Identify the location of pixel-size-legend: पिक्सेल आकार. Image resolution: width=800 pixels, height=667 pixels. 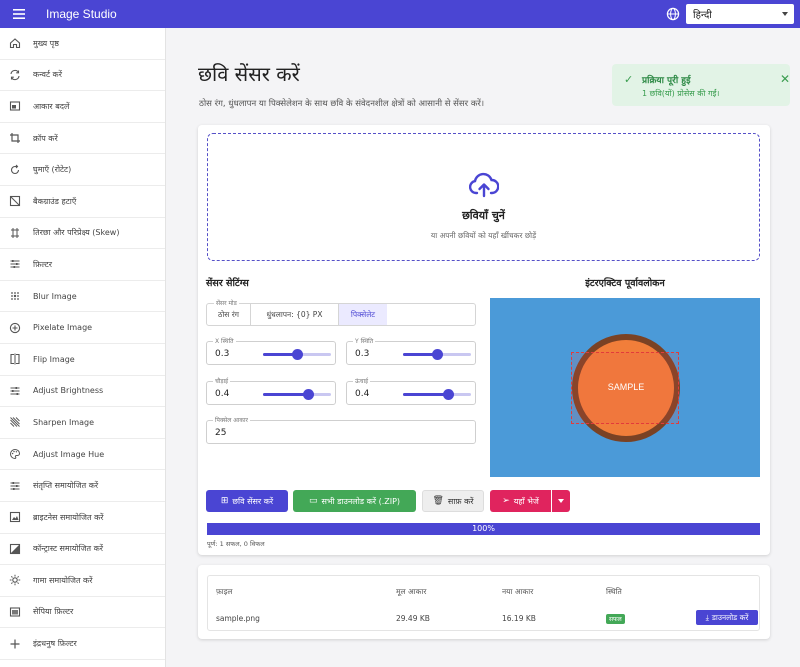
(231, 420).